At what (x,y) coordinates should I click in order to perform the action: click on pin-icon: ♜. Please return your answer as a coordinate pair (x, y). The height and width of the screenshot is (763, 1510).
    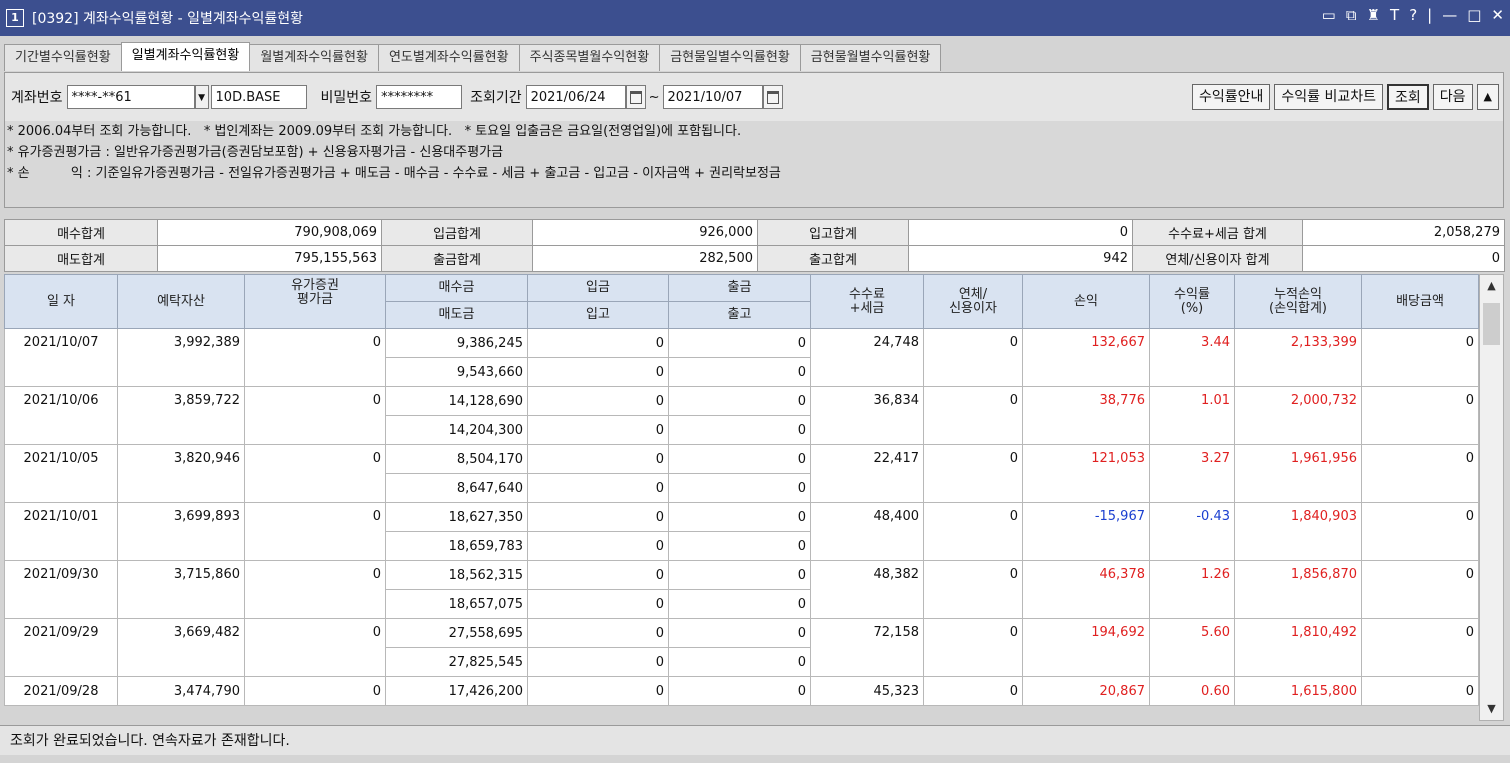
    Looking at the image, I should click on (1373, 15).